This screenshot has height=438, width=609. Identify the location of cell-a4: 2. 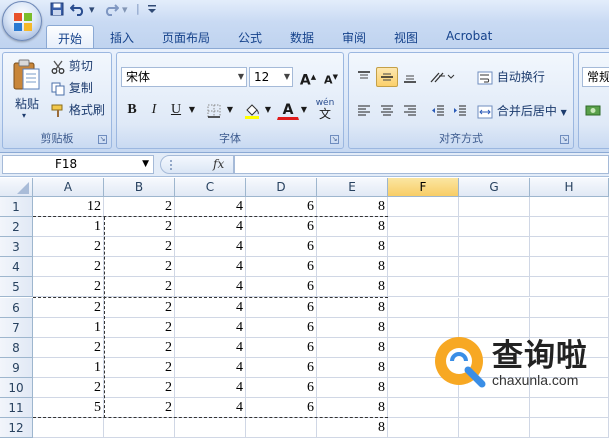
(68, 267).